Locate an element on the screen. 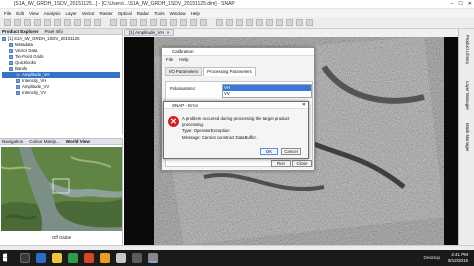 The image size is (474, 266). desktop-toolbar-label: Desktop is located at coordinates (431, 257).